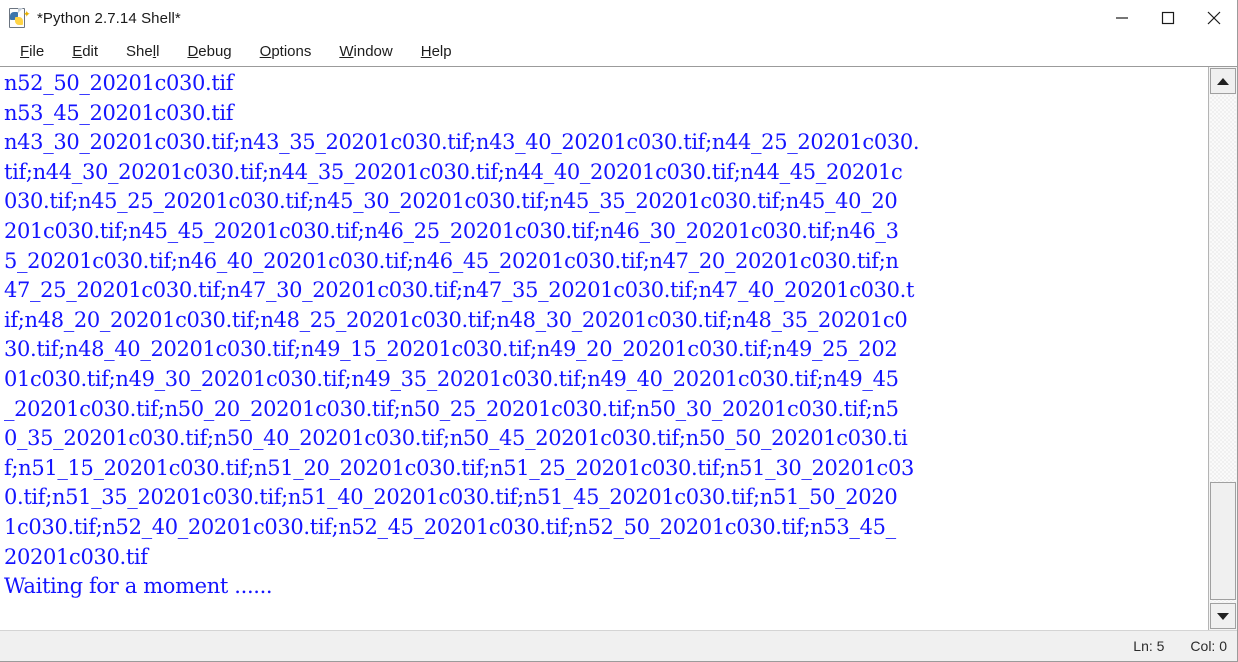 Image resolution: width=1238 pixels, height=662 pixels. What do you see at coordinates (1149, 646) in the screenshot?
I see `status-line-indicator: Ln: 5` at bounding box center [1149, 646].